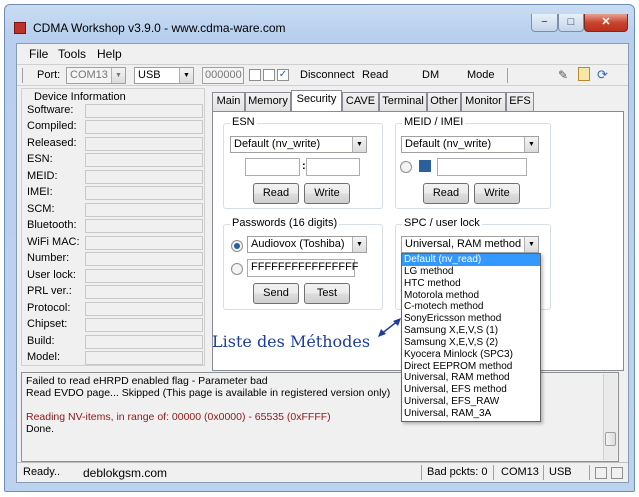  What do you see at coordinates (276, 293) in the screenshot?
I see `send-button: Send` at bounding box center [276, 293].